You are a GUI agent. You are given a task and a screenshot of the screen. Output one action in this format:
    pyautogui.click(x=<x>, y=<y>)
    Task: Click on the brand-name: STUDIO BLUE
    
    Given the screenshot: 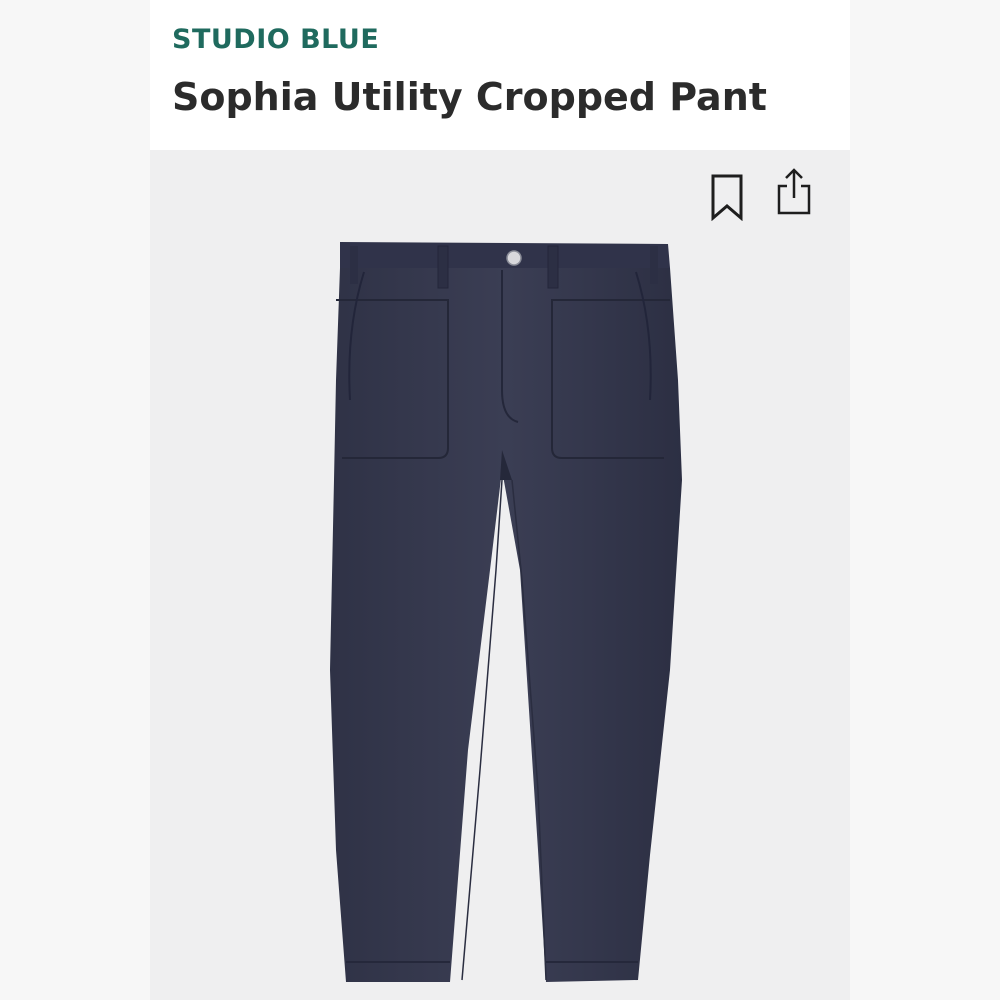 What is the action you would take?
    pyautogui.click(x=275, y=40)
    